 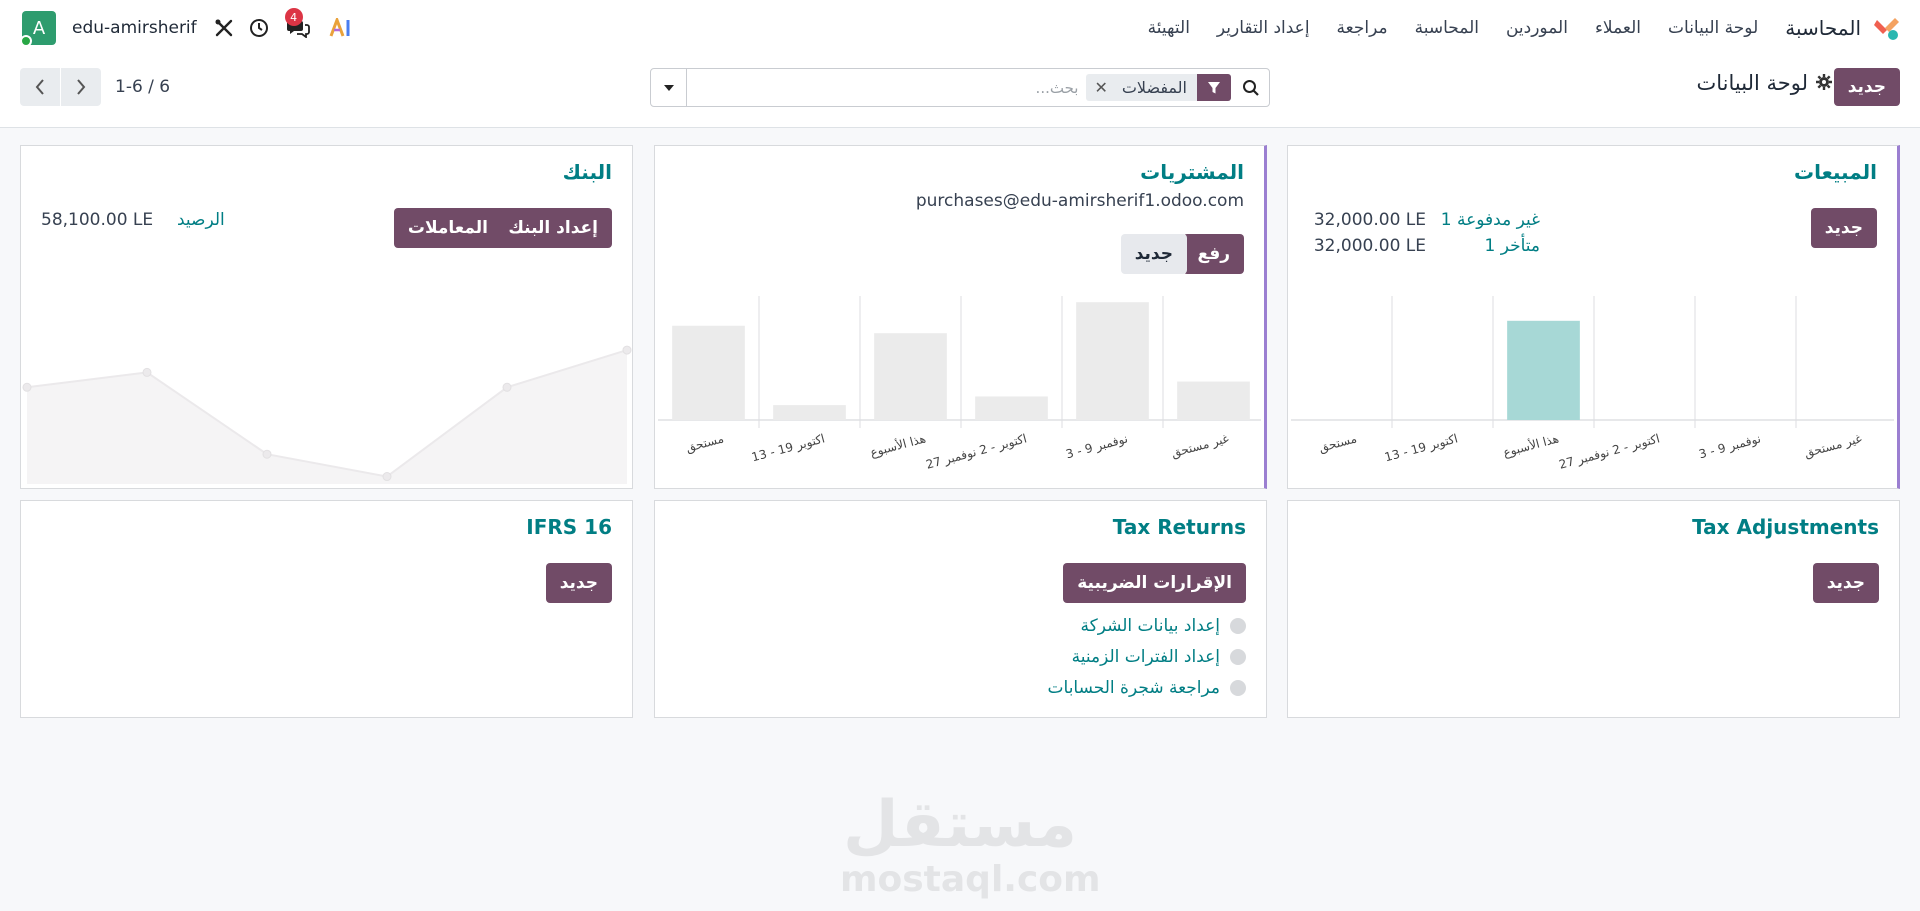 What do you see at coordinates (1369, 220) in the screenshot?
I see `sales-unpaid-amount: 32,000.00 LE` at bounding box center [1369, 220].